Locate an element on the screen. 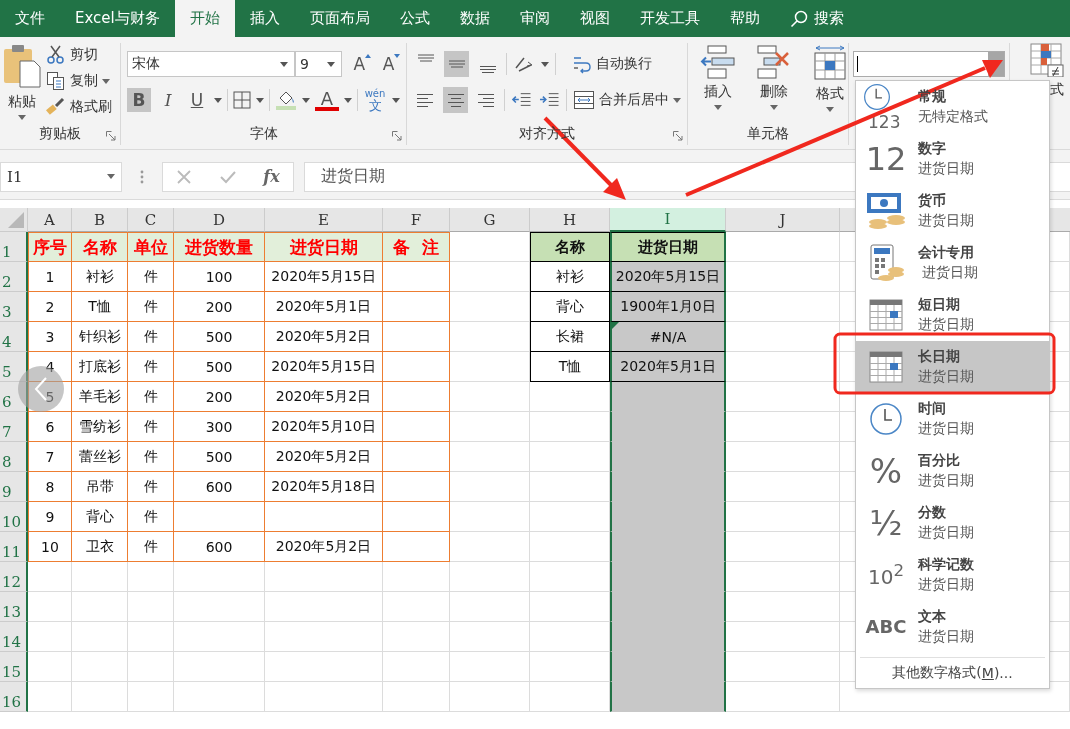 This screenshot has width=1070, height=729. shrink-font-button: A is located at coordinates (388, 64).